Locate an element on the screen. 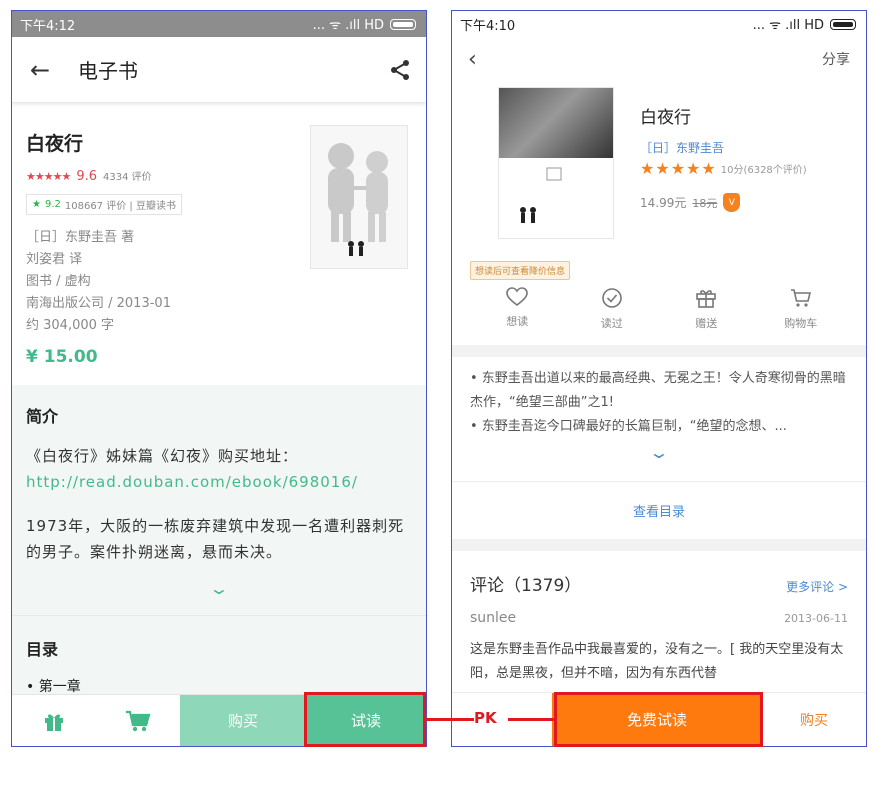  intro-heading: 简介 is located at coordinates (42, 416).